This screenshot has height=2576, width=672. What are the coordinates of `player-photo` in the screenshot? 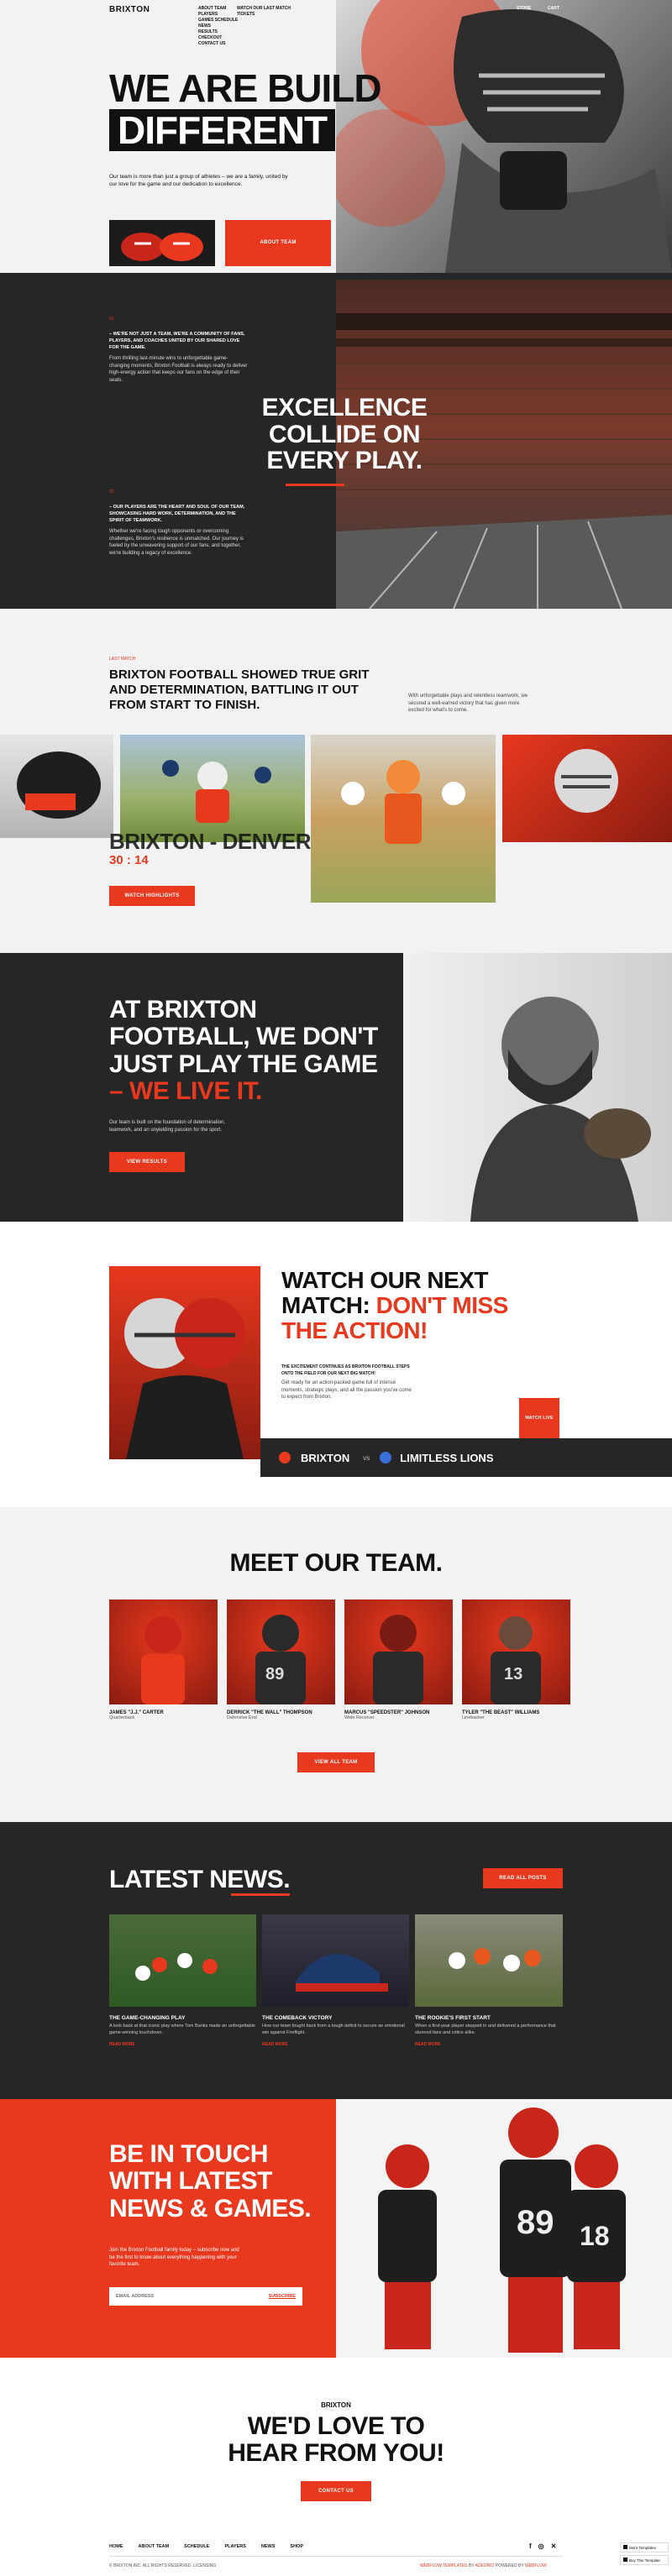 It's located at (398, 1652).